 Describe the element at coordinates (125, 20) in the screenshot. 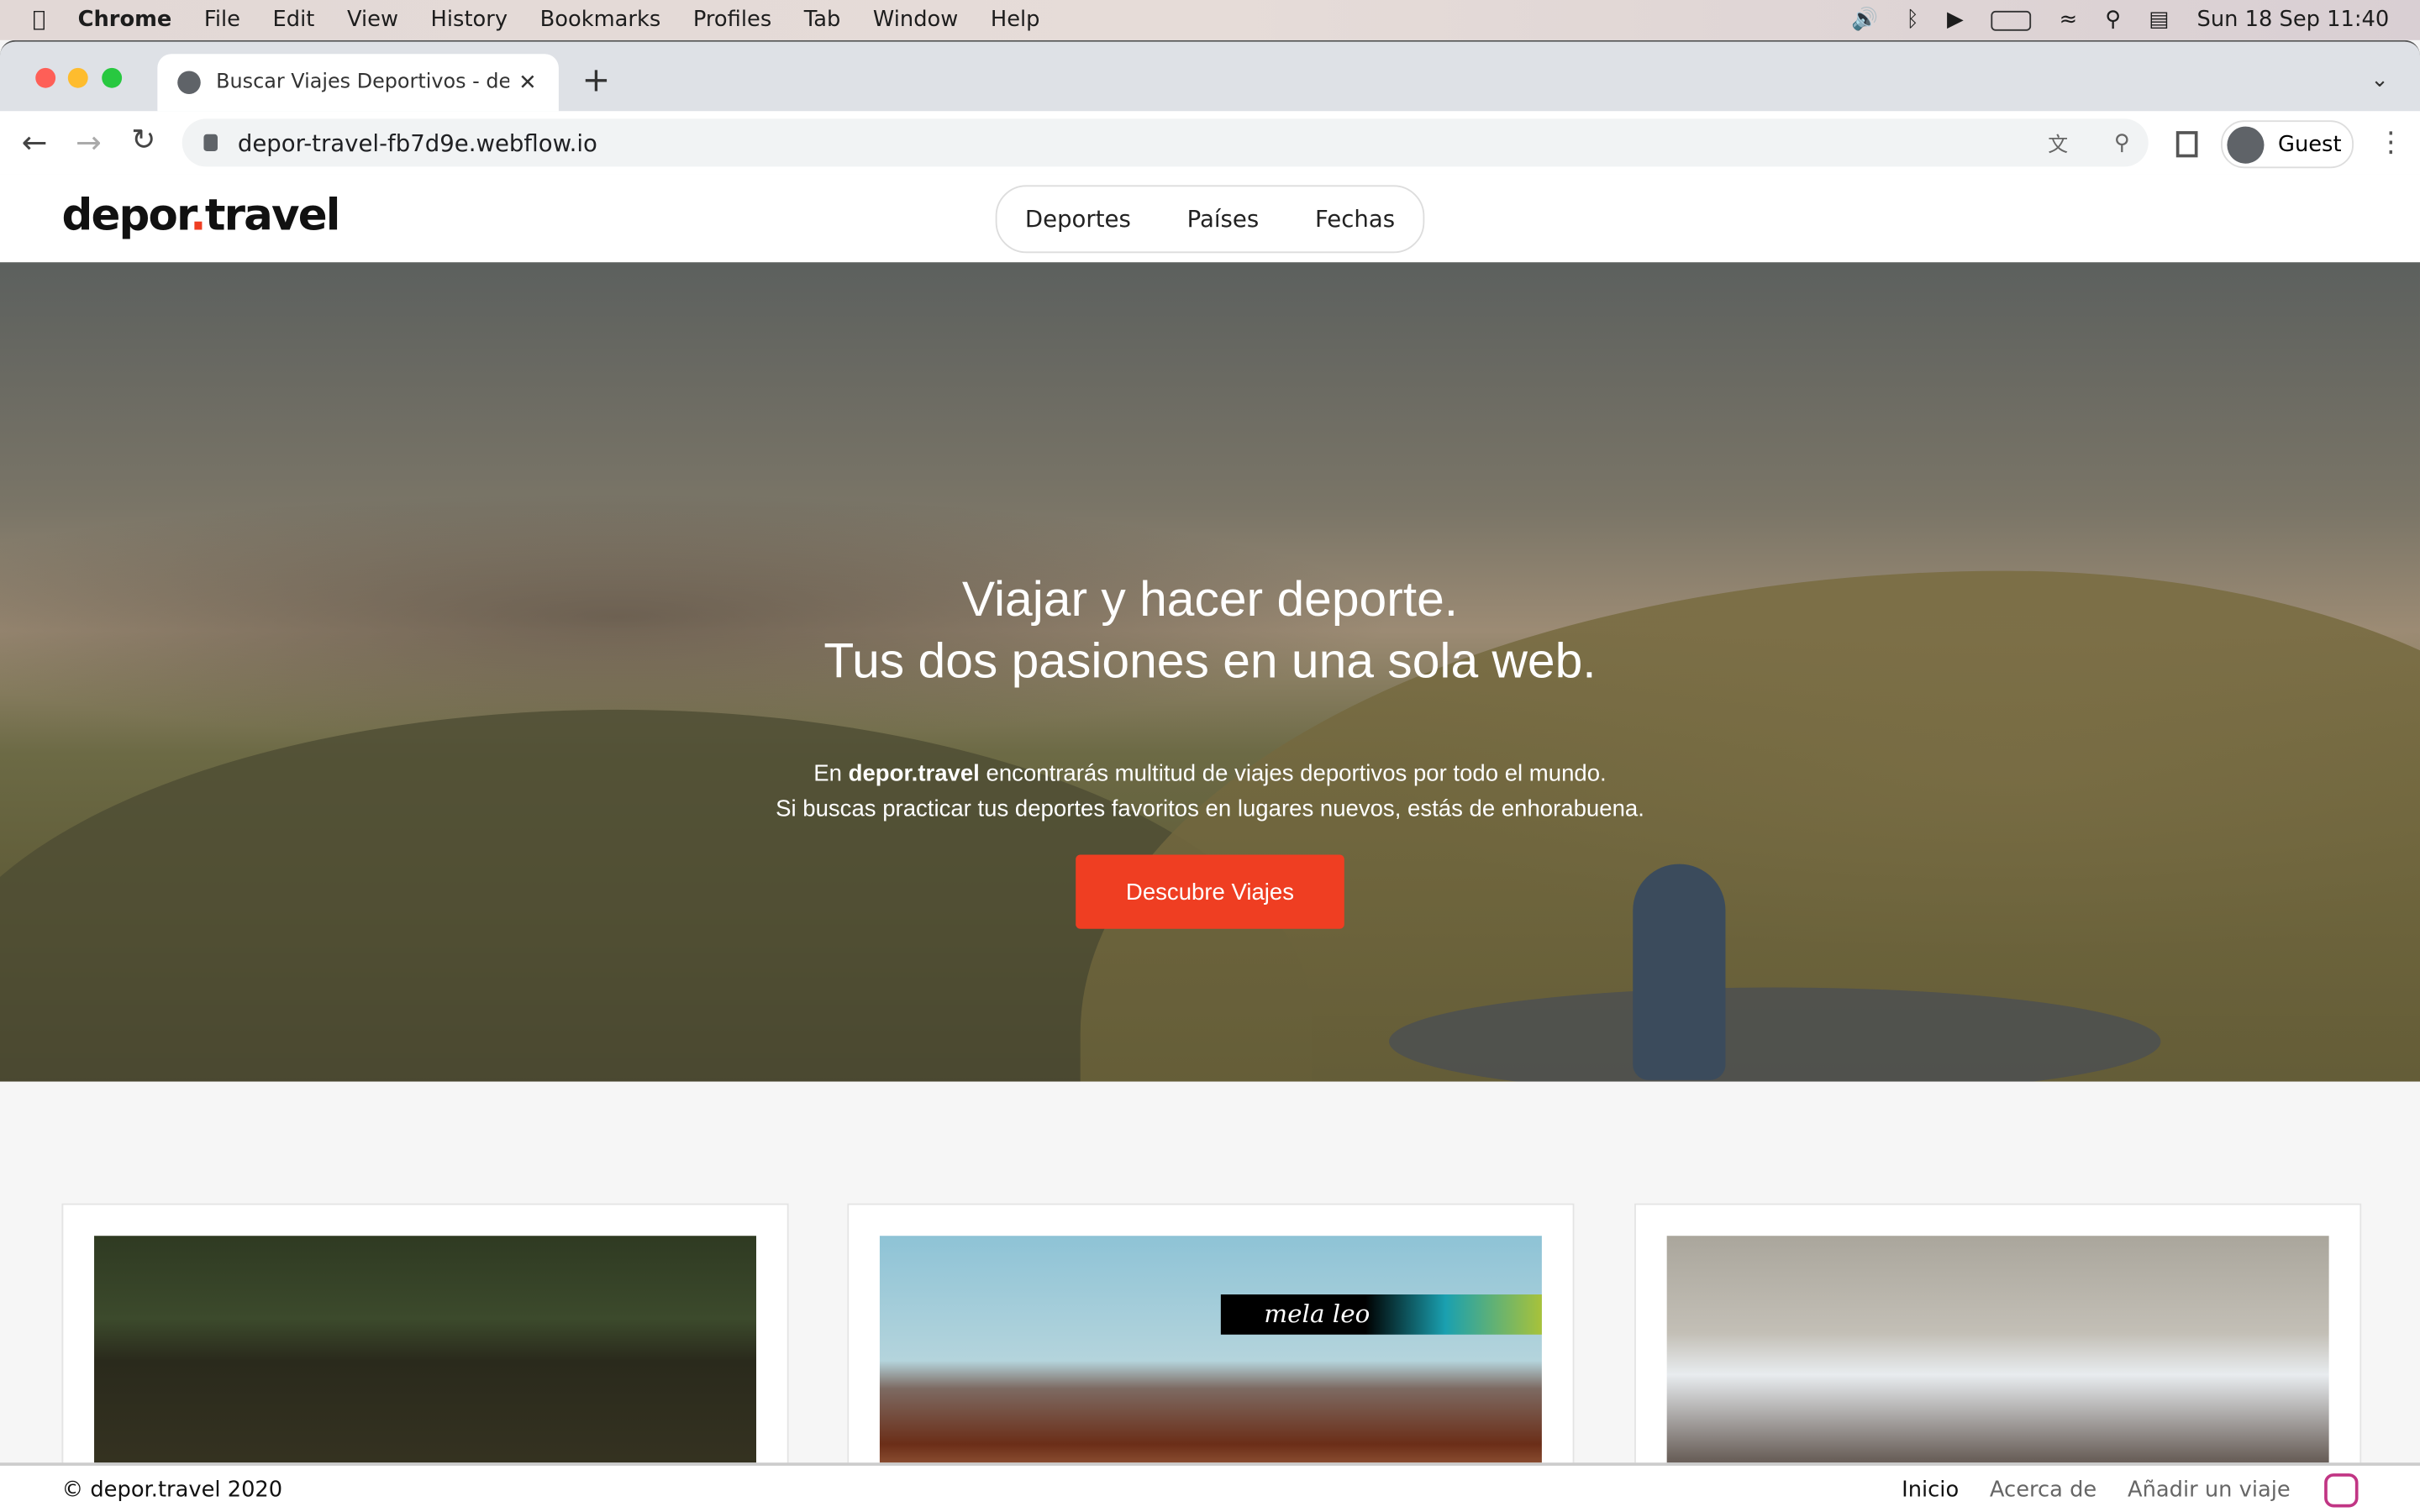

I see `menu-app: Chrome` at that location.